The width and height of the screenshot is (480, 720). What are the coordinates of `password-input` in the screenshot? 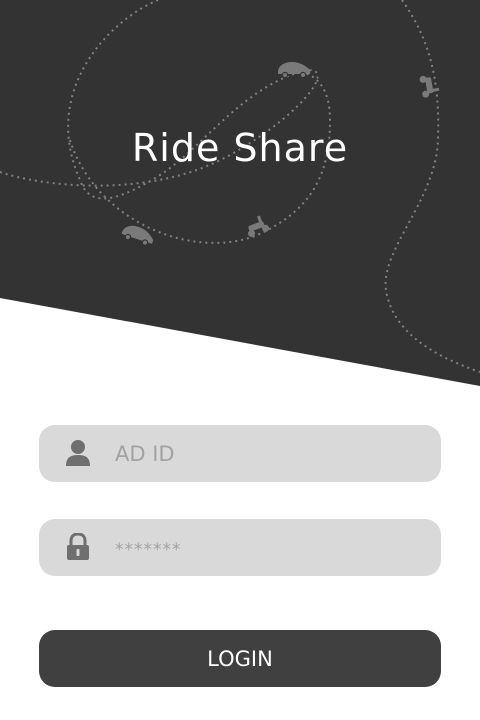 It's located at (265, 547).